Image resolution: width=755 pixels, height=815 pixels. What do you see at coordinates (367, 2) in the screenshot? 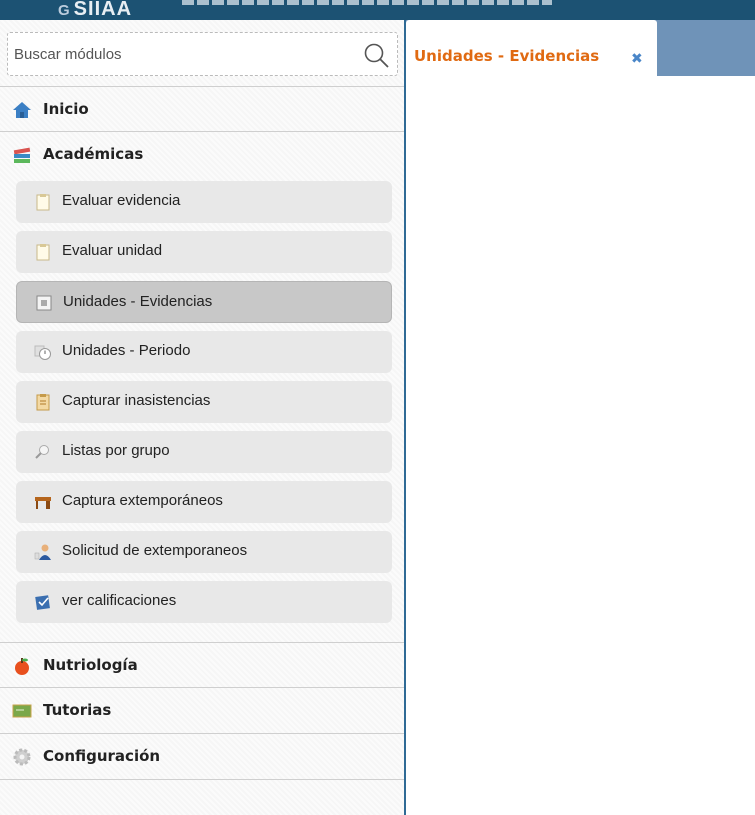
I see `header-title-strip` at bounding box center [367, 2].